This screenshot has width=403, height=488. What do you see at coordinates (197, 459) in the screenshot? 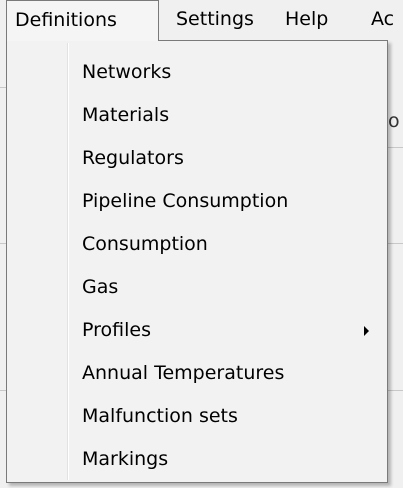
I see `menu-item-markings: Markings` at bounding box center [197, 459].